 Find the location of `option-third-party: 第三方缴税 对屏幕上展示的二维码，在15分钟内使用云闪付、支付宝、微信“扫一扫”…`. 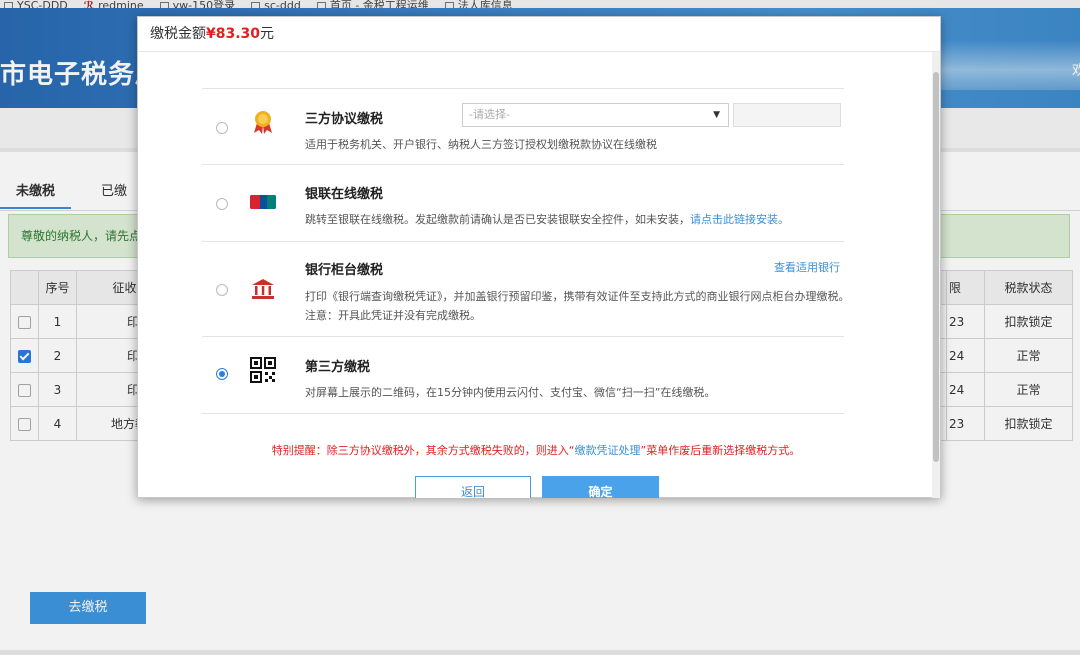

option-third-party: 第三方缴税 对屏幕上展示的二维码，在15分钟内使用云闪付、支付宝、微信“扫一扫”… is located at coordinates (523, 375).